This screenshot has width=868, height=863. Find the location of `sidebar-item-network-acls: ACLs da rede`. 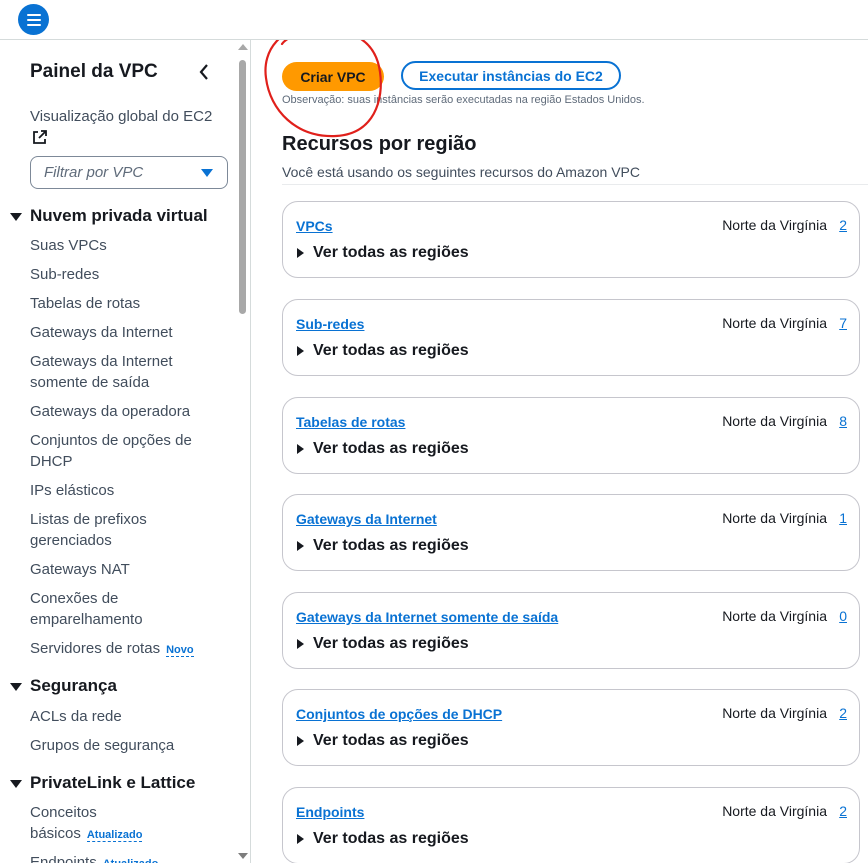

sidebar-item-network-acls: ACLs da rede is located at coordinates (125, 716).